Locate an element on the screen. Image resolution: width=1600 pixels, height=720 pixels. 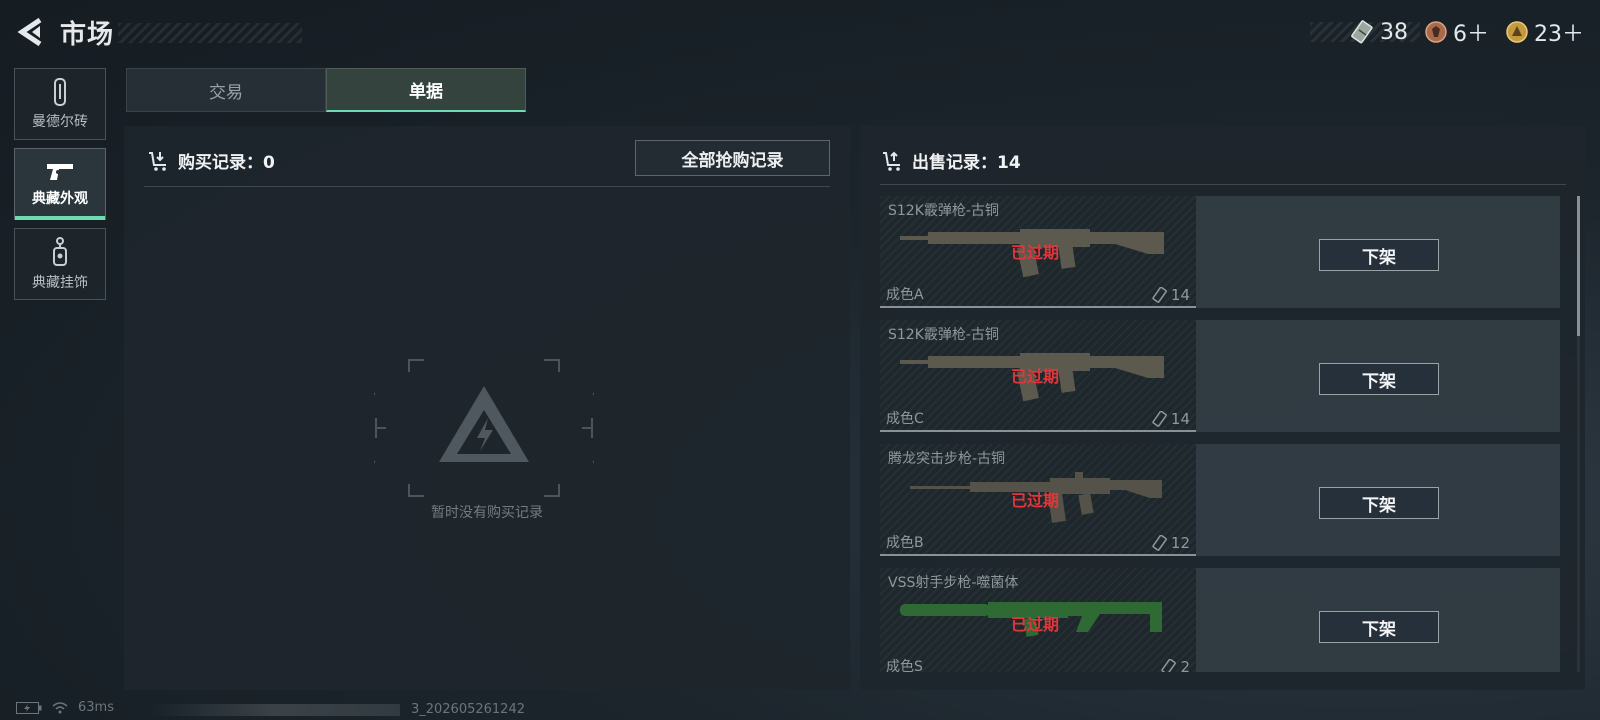
empty-state-graphic is located at coordinates (484, 428).